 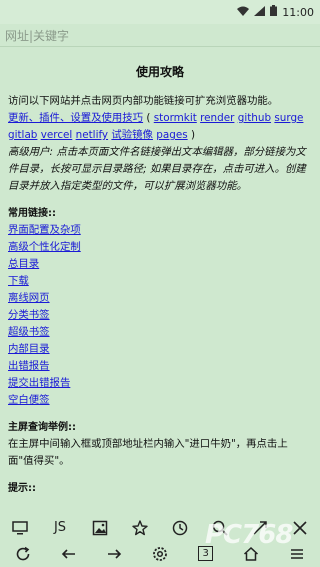 I want to click on link-vercel: vercel, so click(x=57, y=135).